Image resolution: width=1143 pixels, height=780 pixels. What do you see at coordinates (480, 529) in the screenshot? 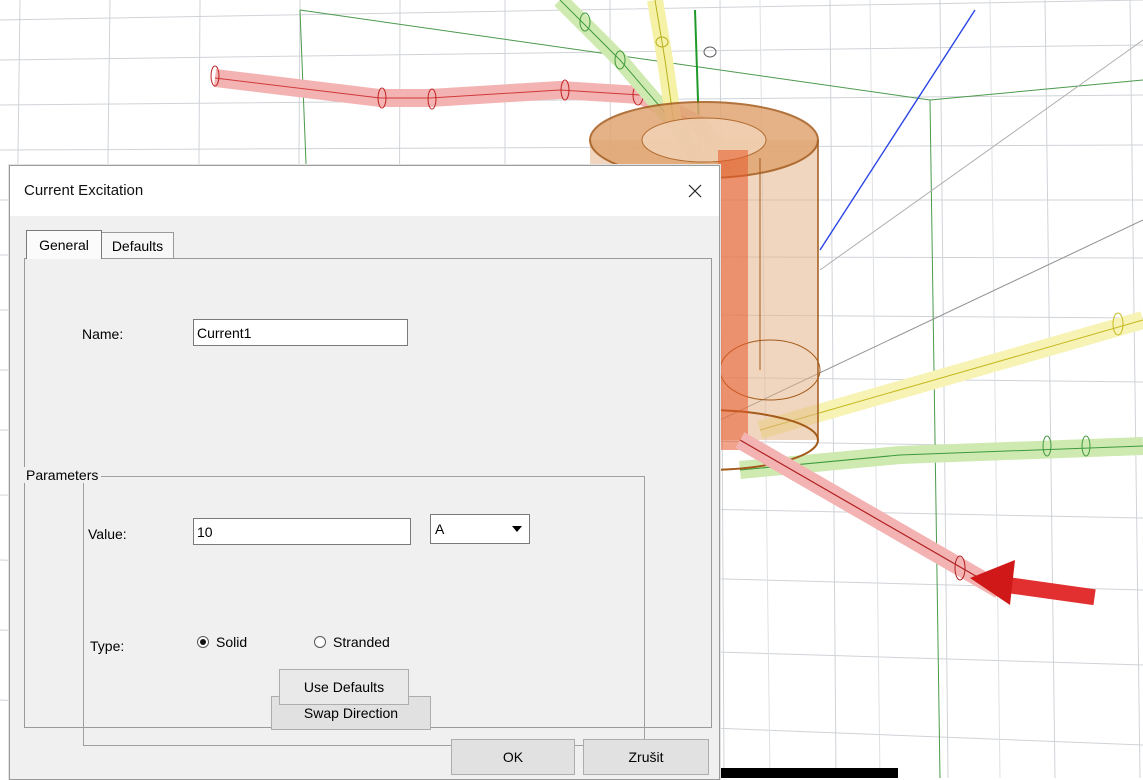
I see `unit-select: A` at bounding box center [480, 529].